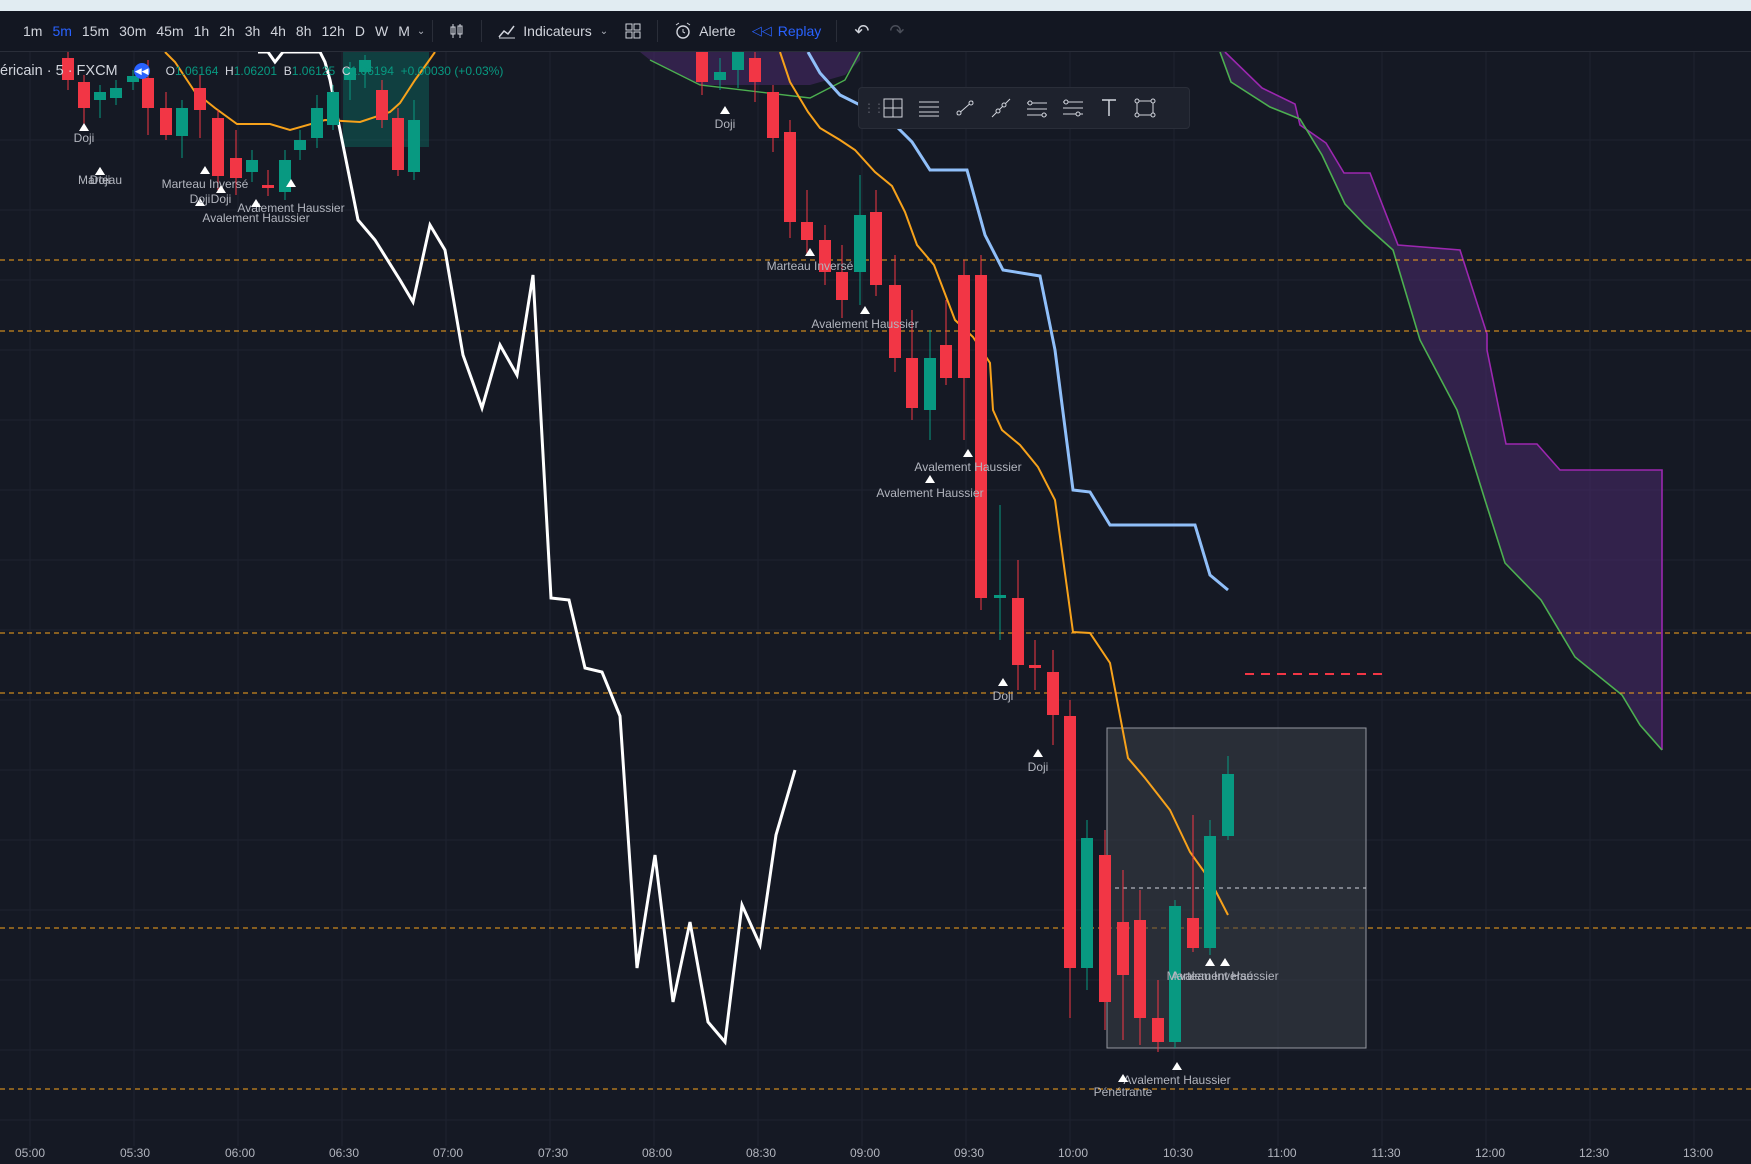 This screenshot has height=1164, width=1751. What do you see at coordinates (717, 31) in the screenshot?
I see `alert-label: Alerte` at bounding box center [717, 31].